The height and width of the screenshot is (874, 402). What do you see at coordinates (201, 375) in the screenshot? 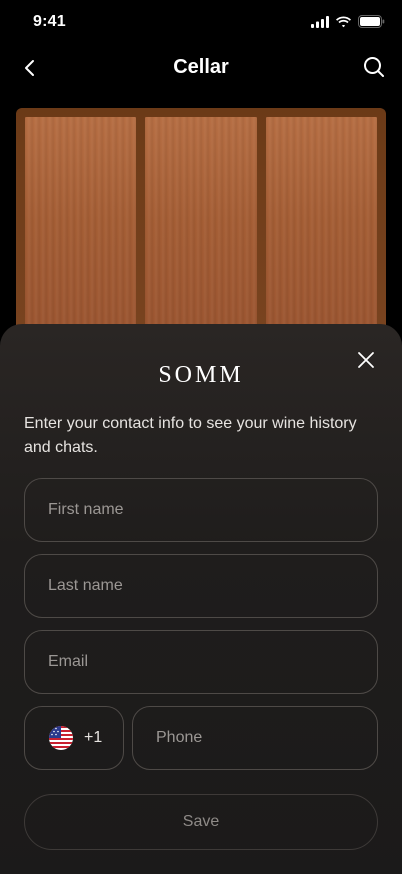
I see `somm-logo: SOMM` at bounding box center [201, 375].